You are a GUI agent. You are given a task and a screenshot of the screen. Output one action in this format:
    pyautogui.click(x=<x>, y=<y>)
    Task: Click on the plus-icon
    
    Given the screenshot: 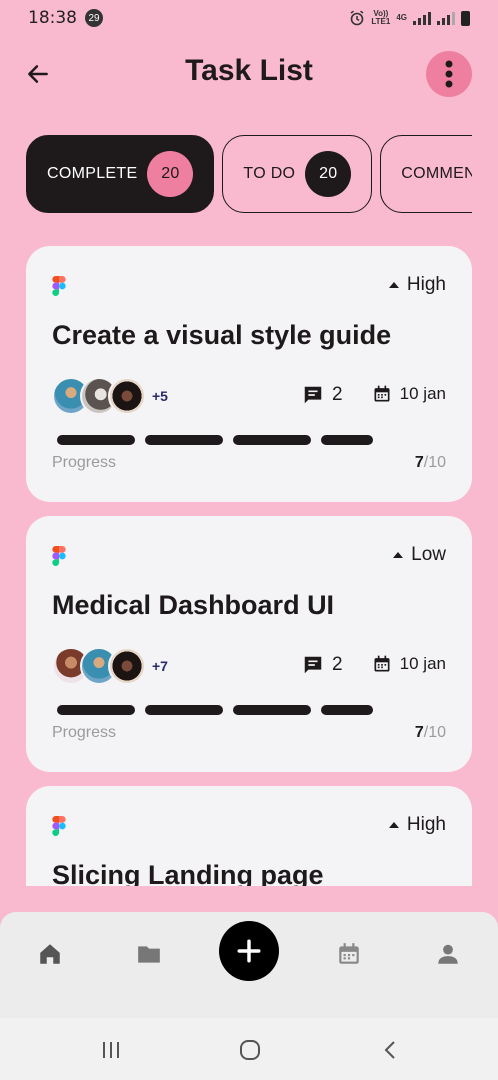 What is the action you would take?
    pyautogui.click(x=249, y=951)
    